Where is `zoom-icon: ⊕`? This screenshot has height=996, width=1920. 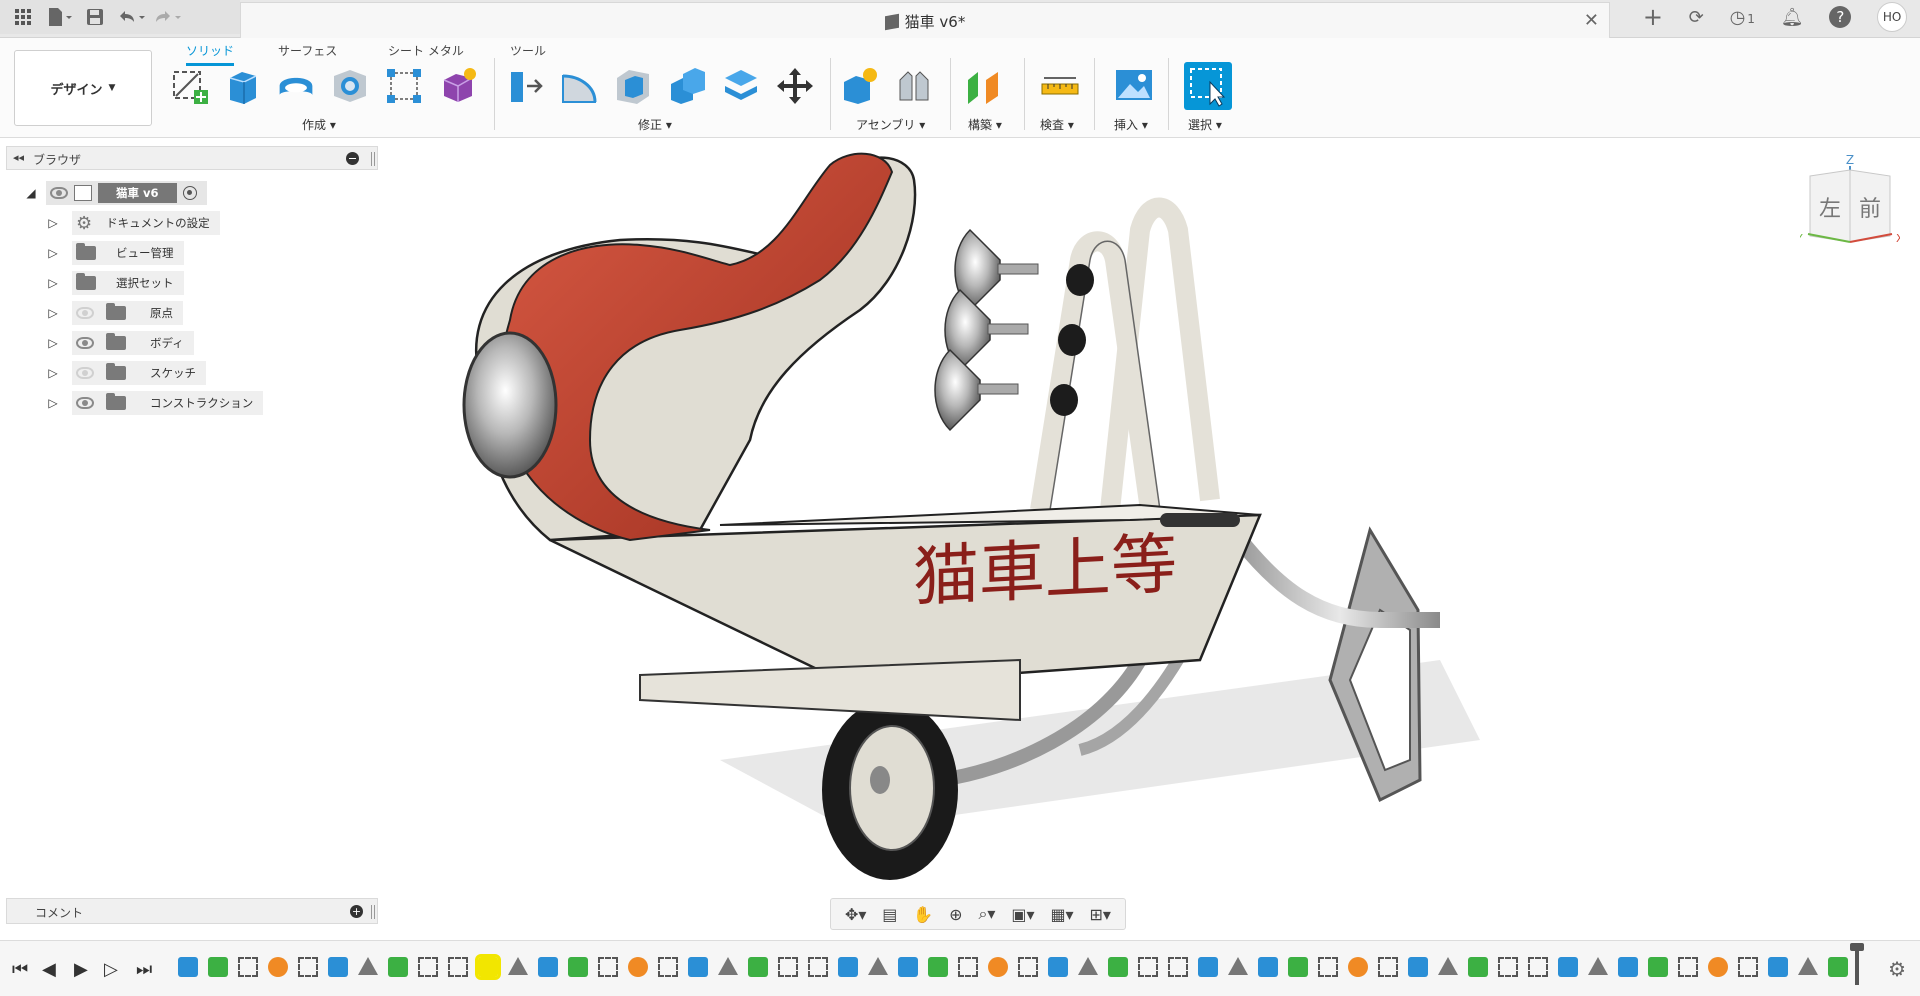
zoom-icon: ⊕ is located at coordinates (955, 914).